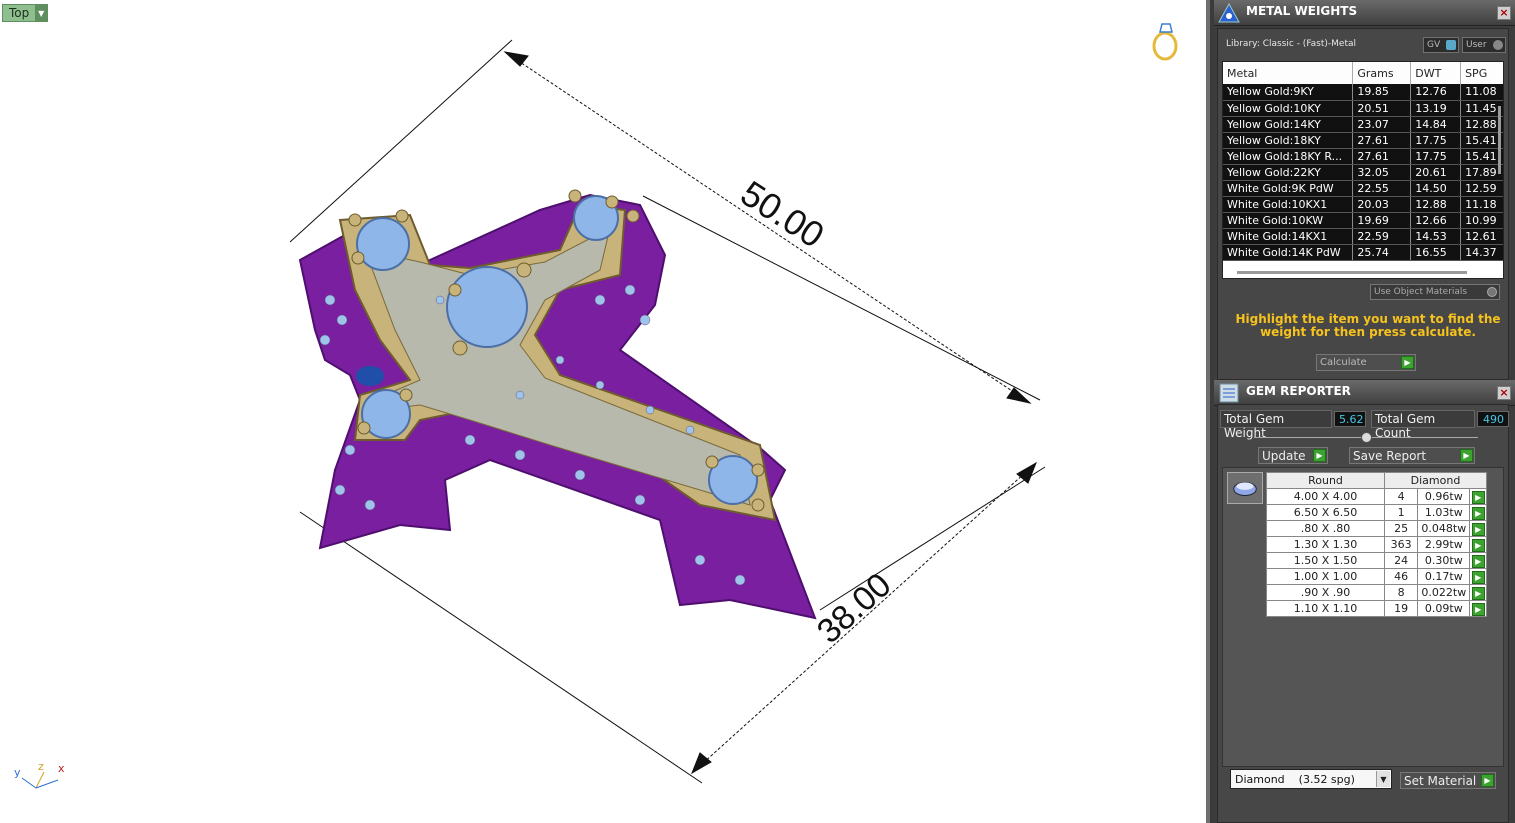  I want to click on user-toggle: User, so click(1484, 45).